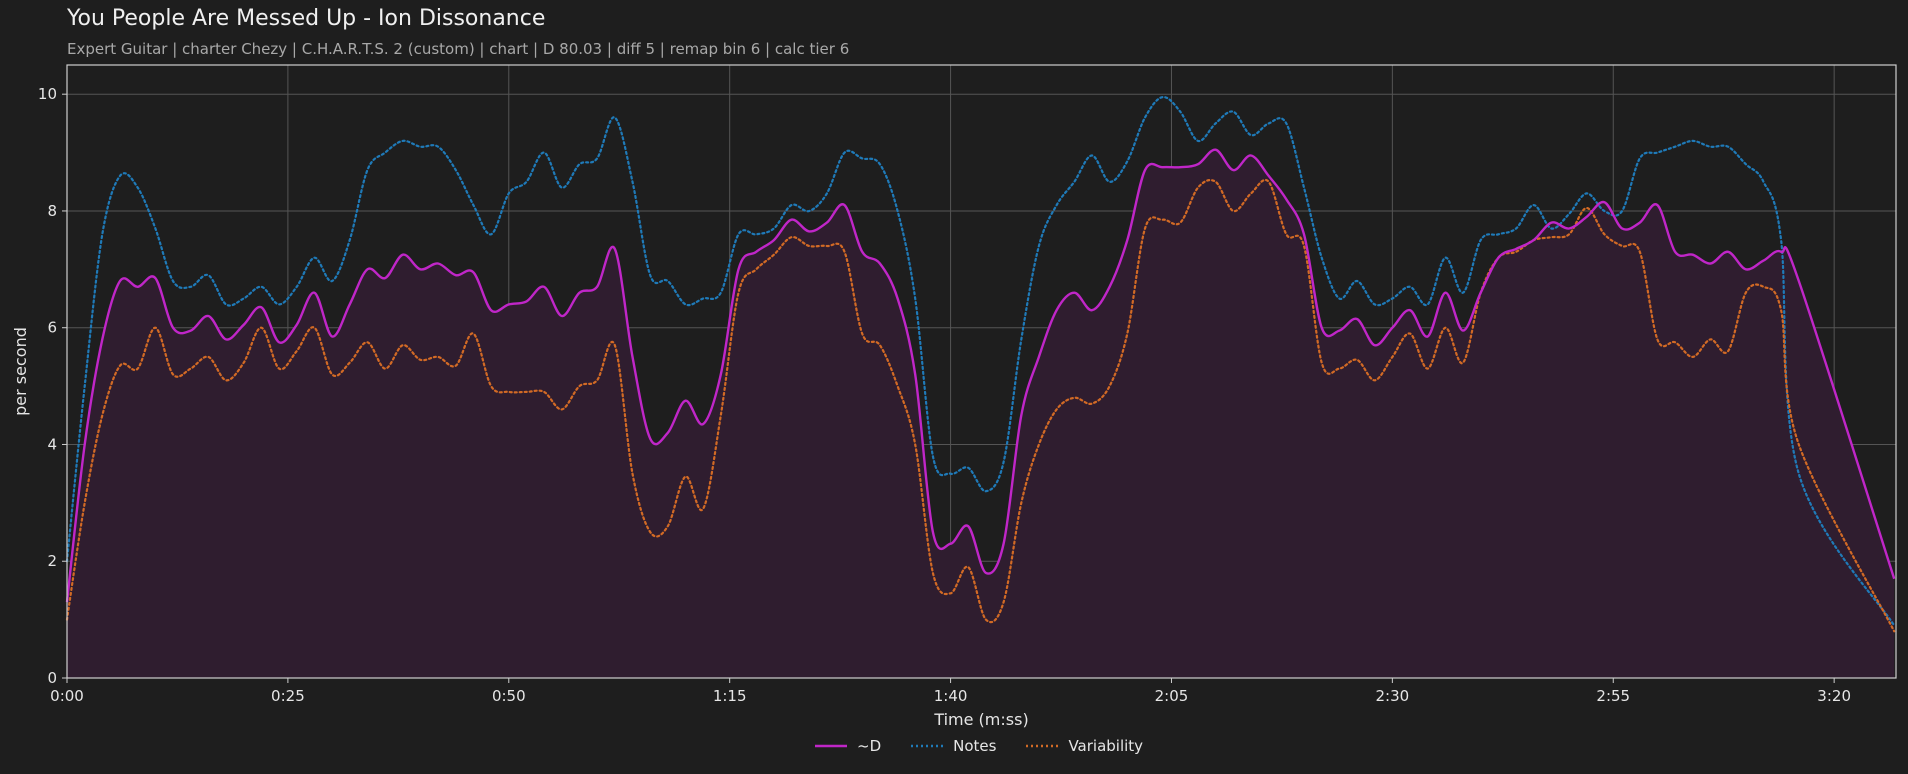 The height and width of the screenshot is (774, 1908). Describe the element at coordinates (52, 678) in the screenshot. I see `y-tick-label: 0` at that location.